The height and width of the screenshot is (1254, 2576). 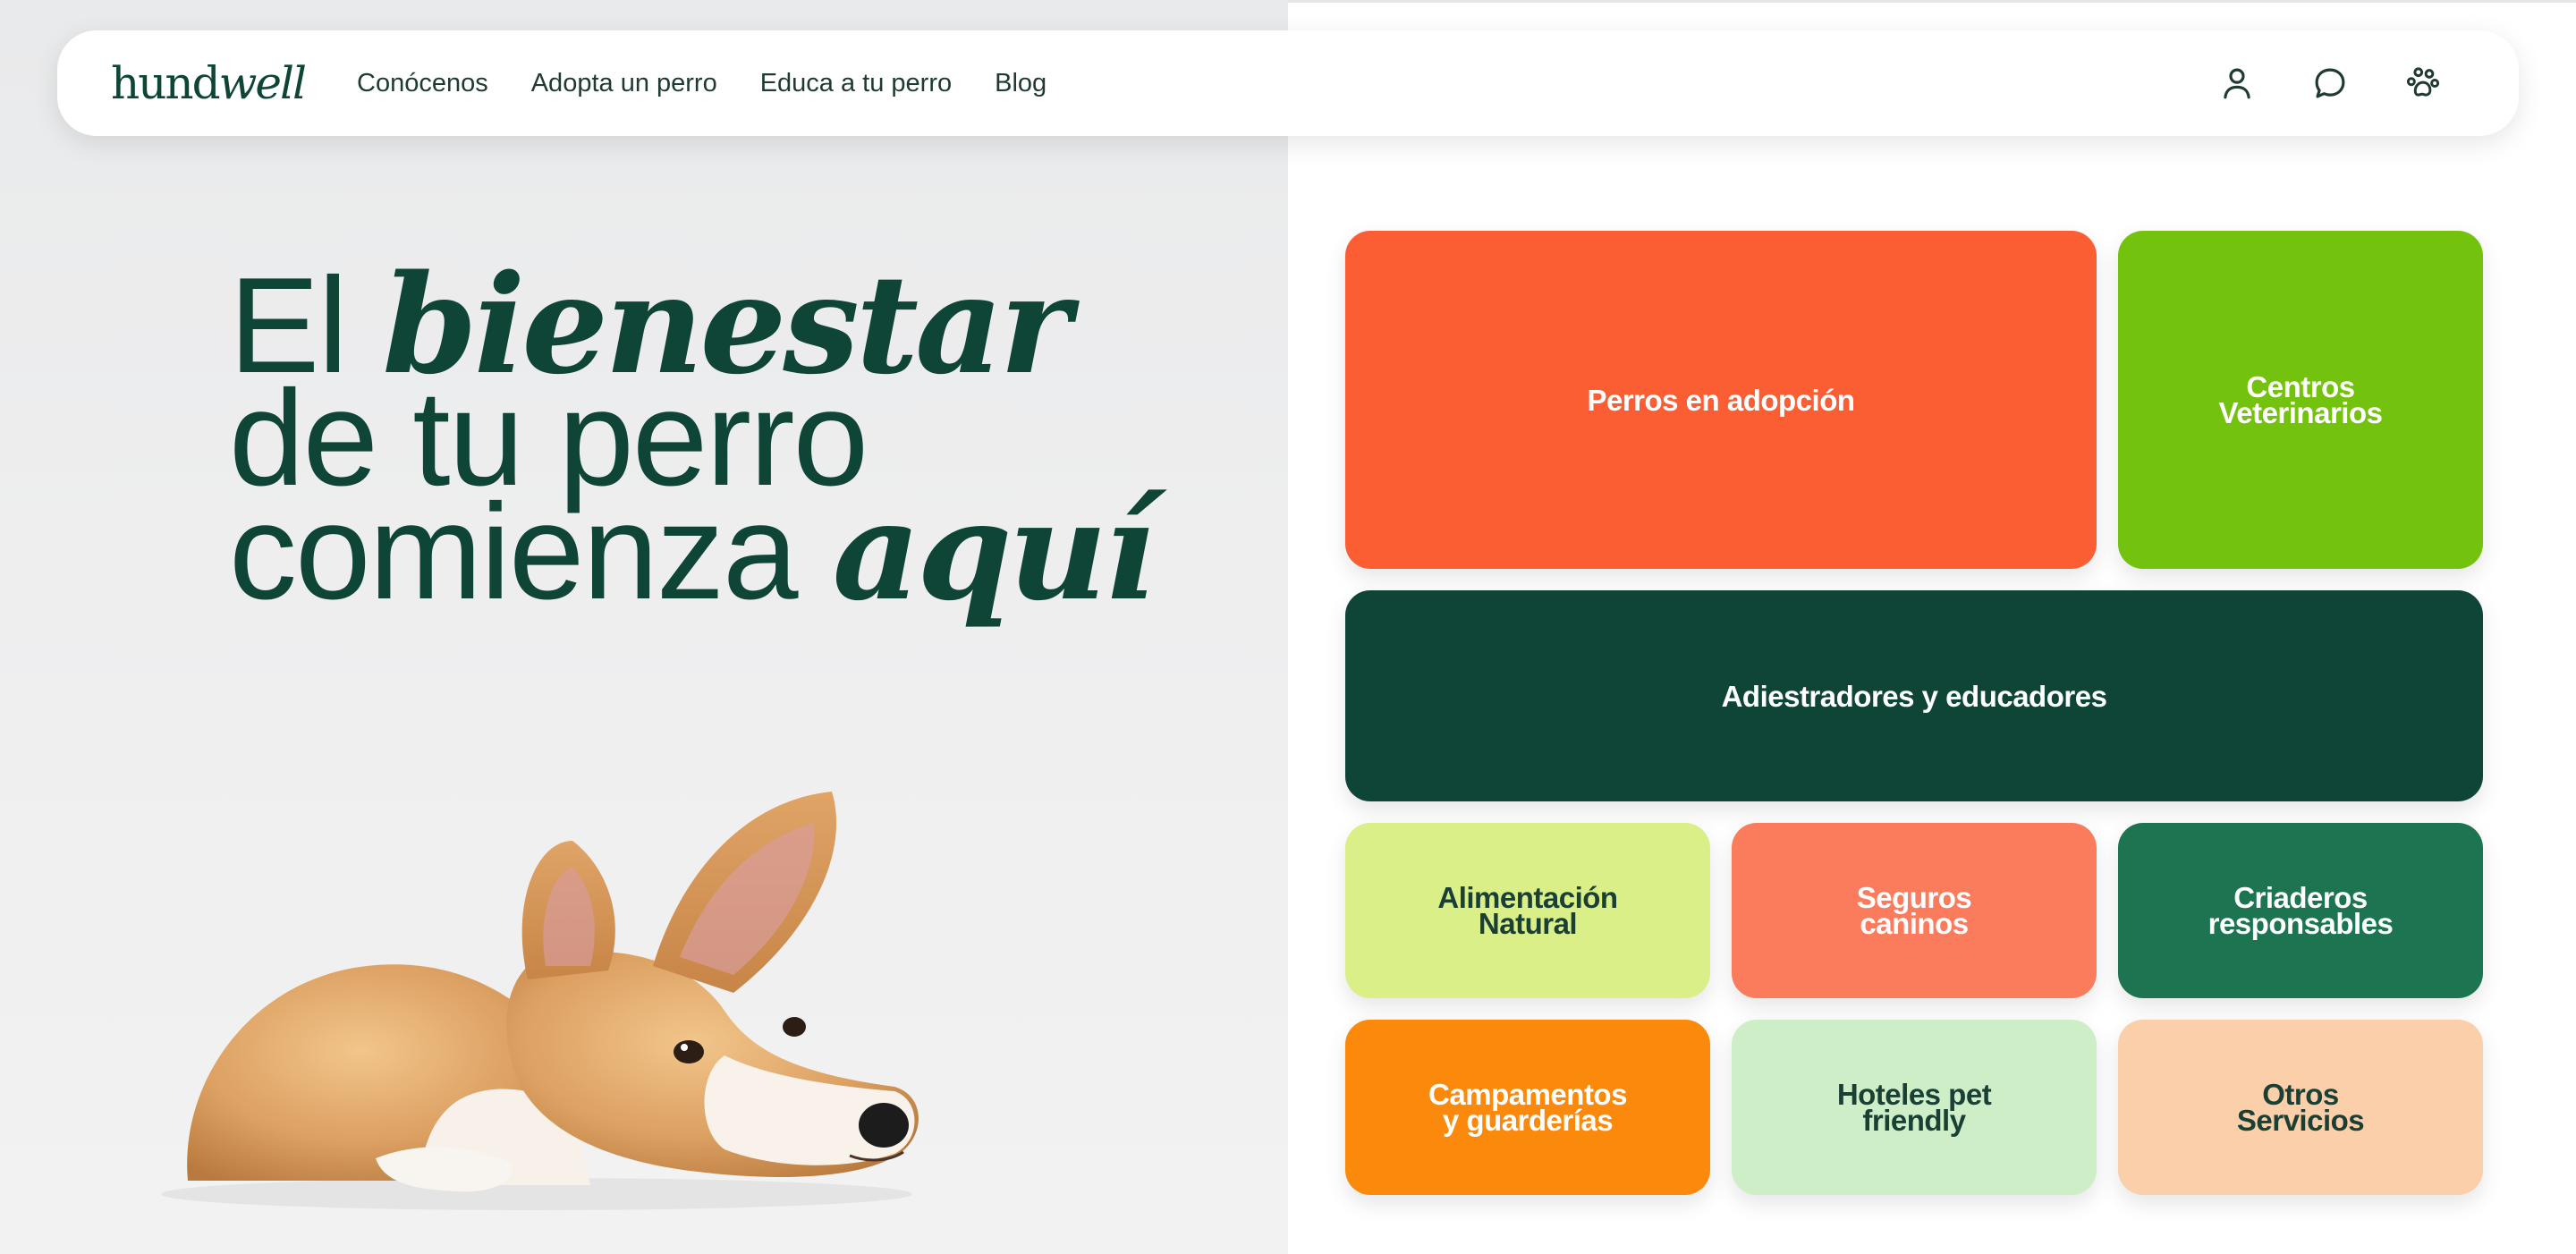 What do you see at coordinates (1020, 83) in the screenshot?
I see `nav-link-blog: Blog` at bounding box center [1020, 83].